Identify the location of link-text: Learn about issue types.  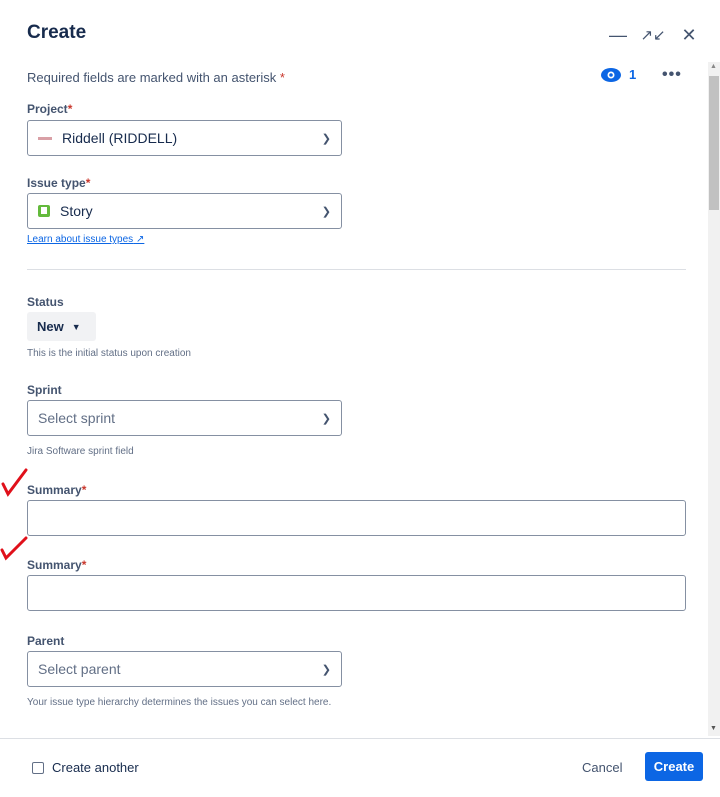
(80, 239).